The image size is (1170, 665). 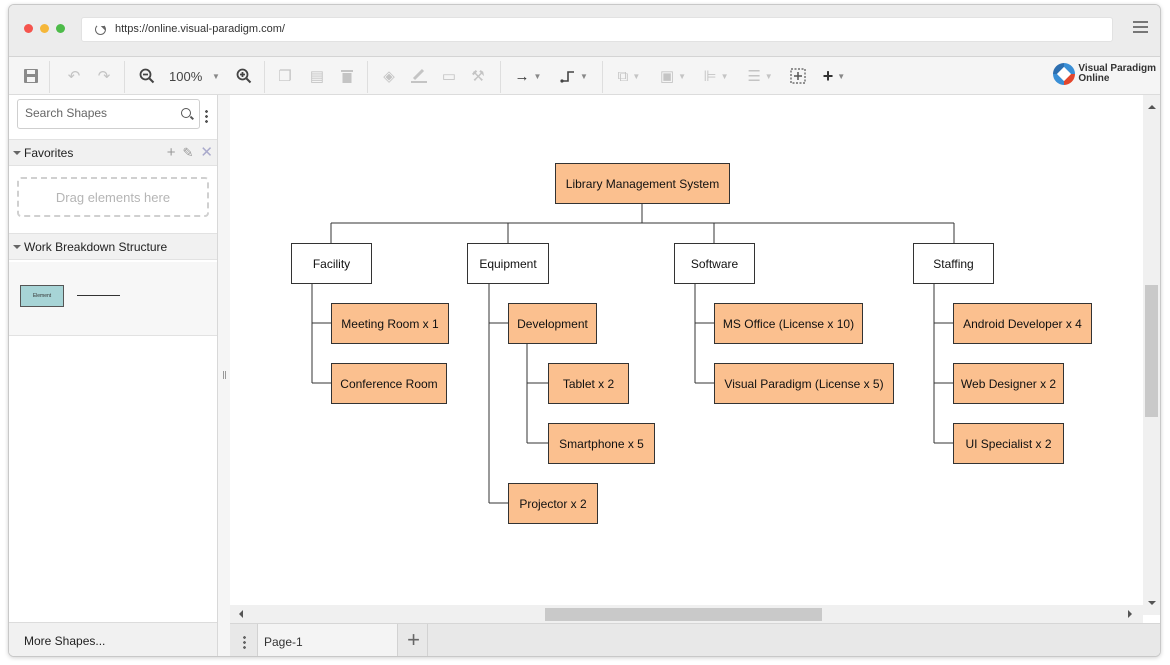 I want to click on shadow-button: ▭, so click(x=449, y=76).